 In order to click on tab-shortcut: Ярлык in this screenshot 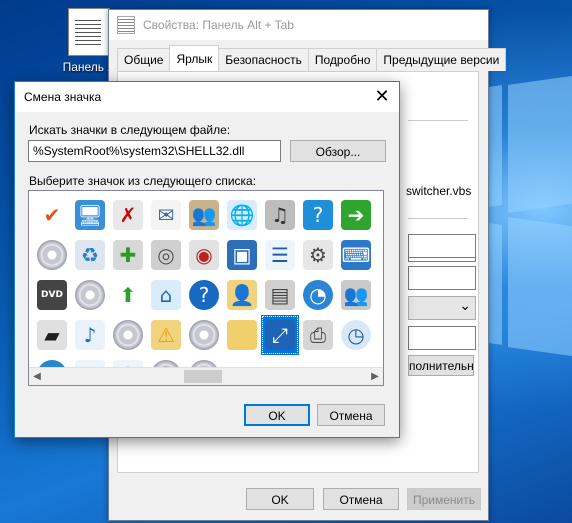, I will do `click(194, 58)`.